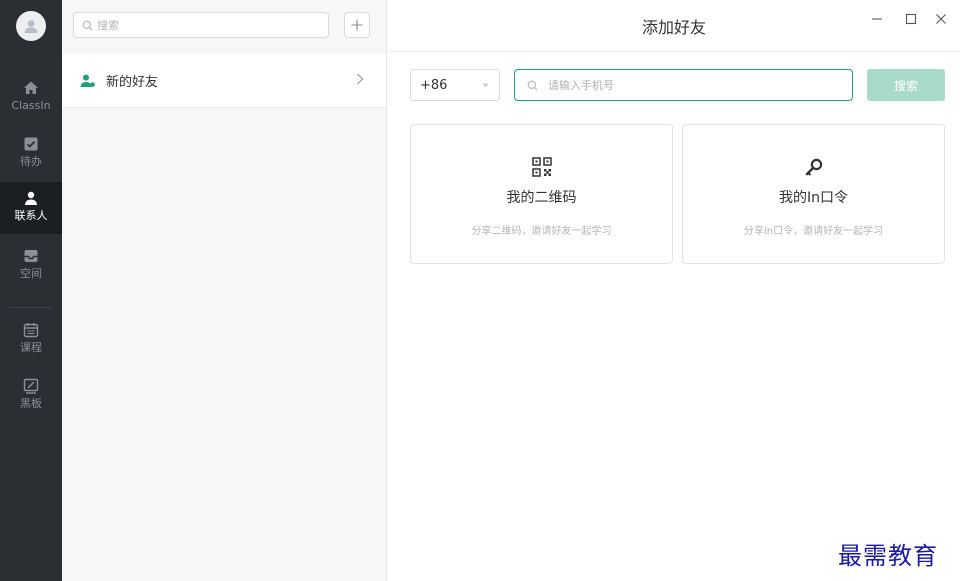  I want to click on left-rail: ClassIn 待办 联系人 空间 课程, so click(31, 290).